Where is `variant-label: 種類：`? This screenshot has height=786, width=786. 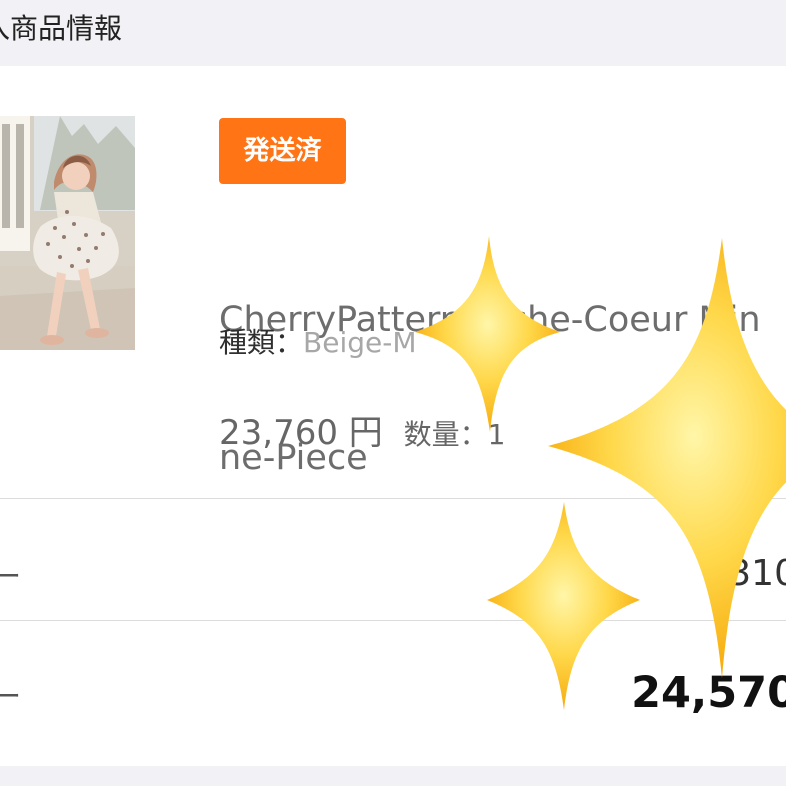
variant-label: 種類： is located at coordinates (261, 342).